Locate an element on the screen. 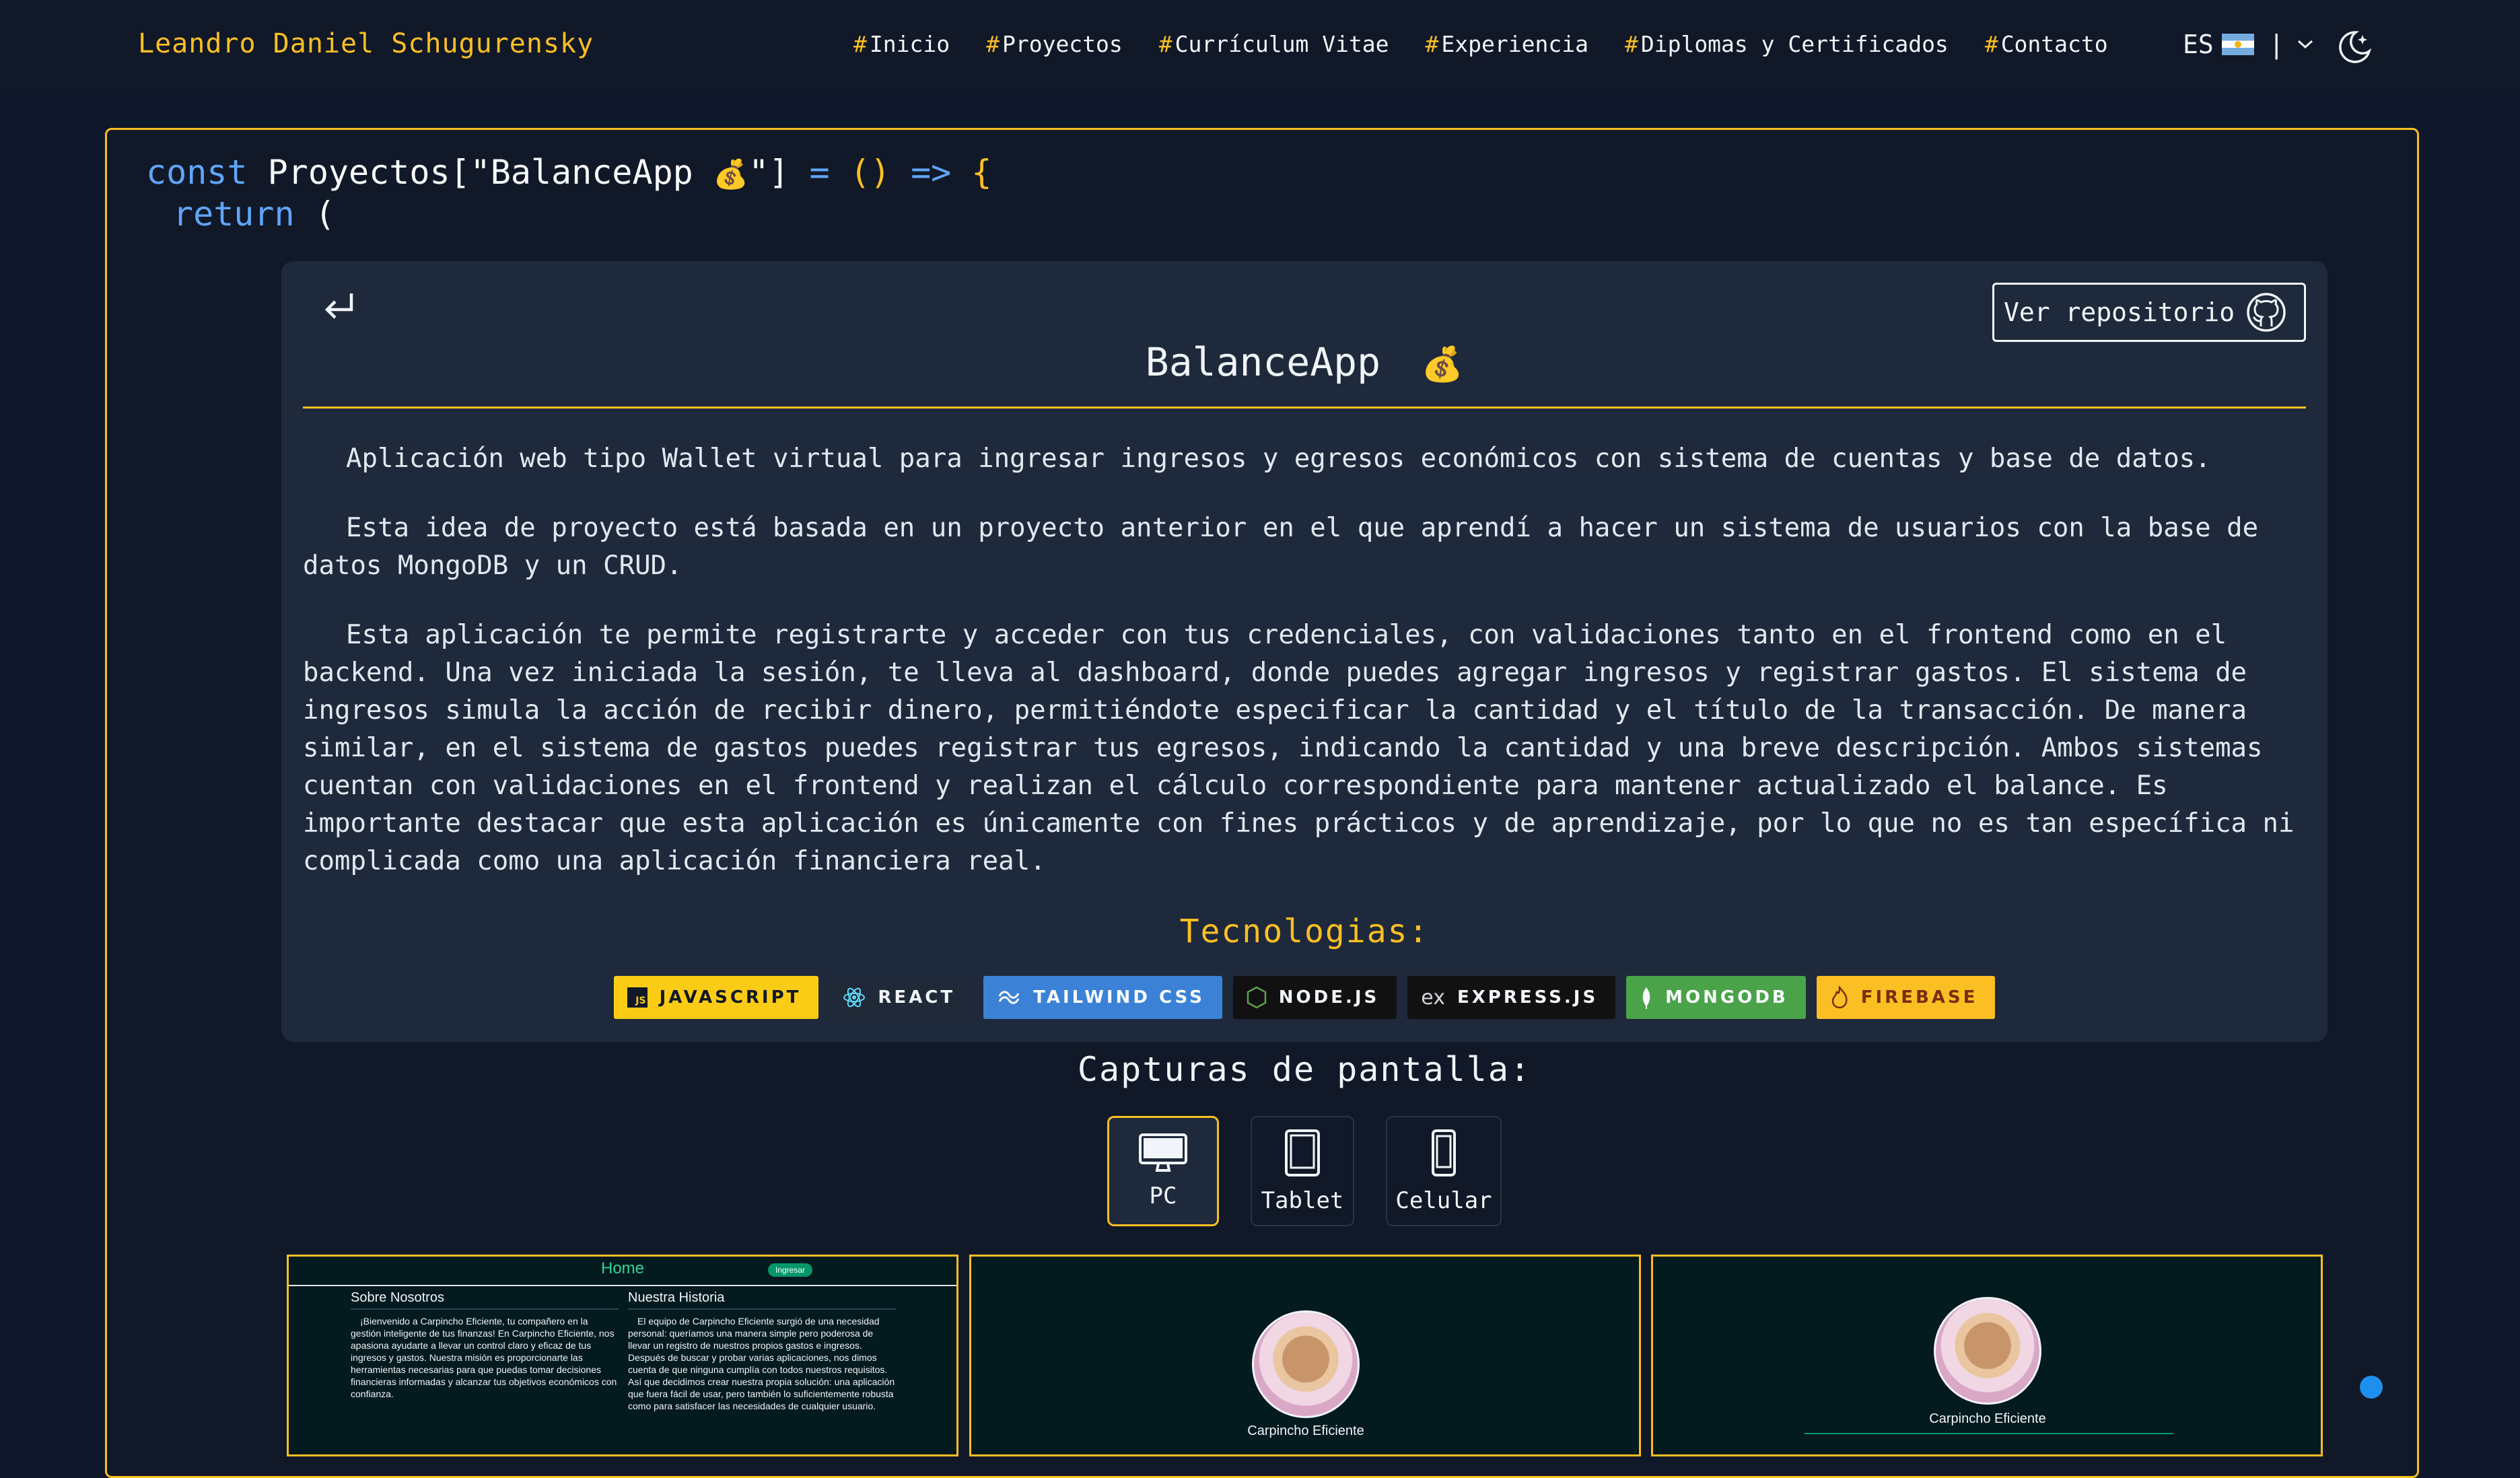 The height and width of the screenshot is (1478, 2520). nav-item-label: Experiencia is located at coordinates (1515, 44).